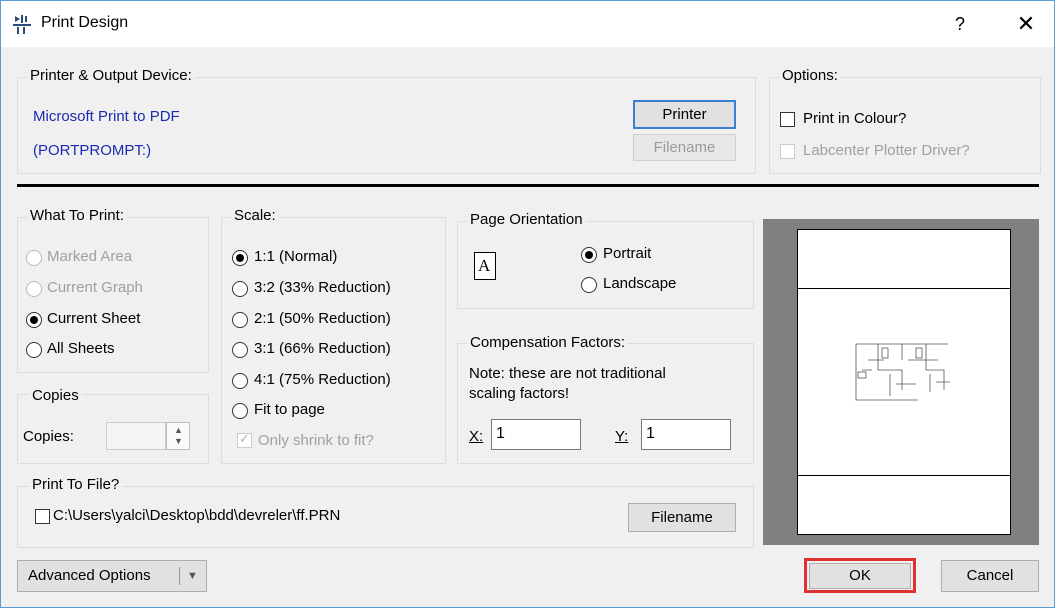  I want to click on print-to-file-label: Print To File?, so click(76, 484).